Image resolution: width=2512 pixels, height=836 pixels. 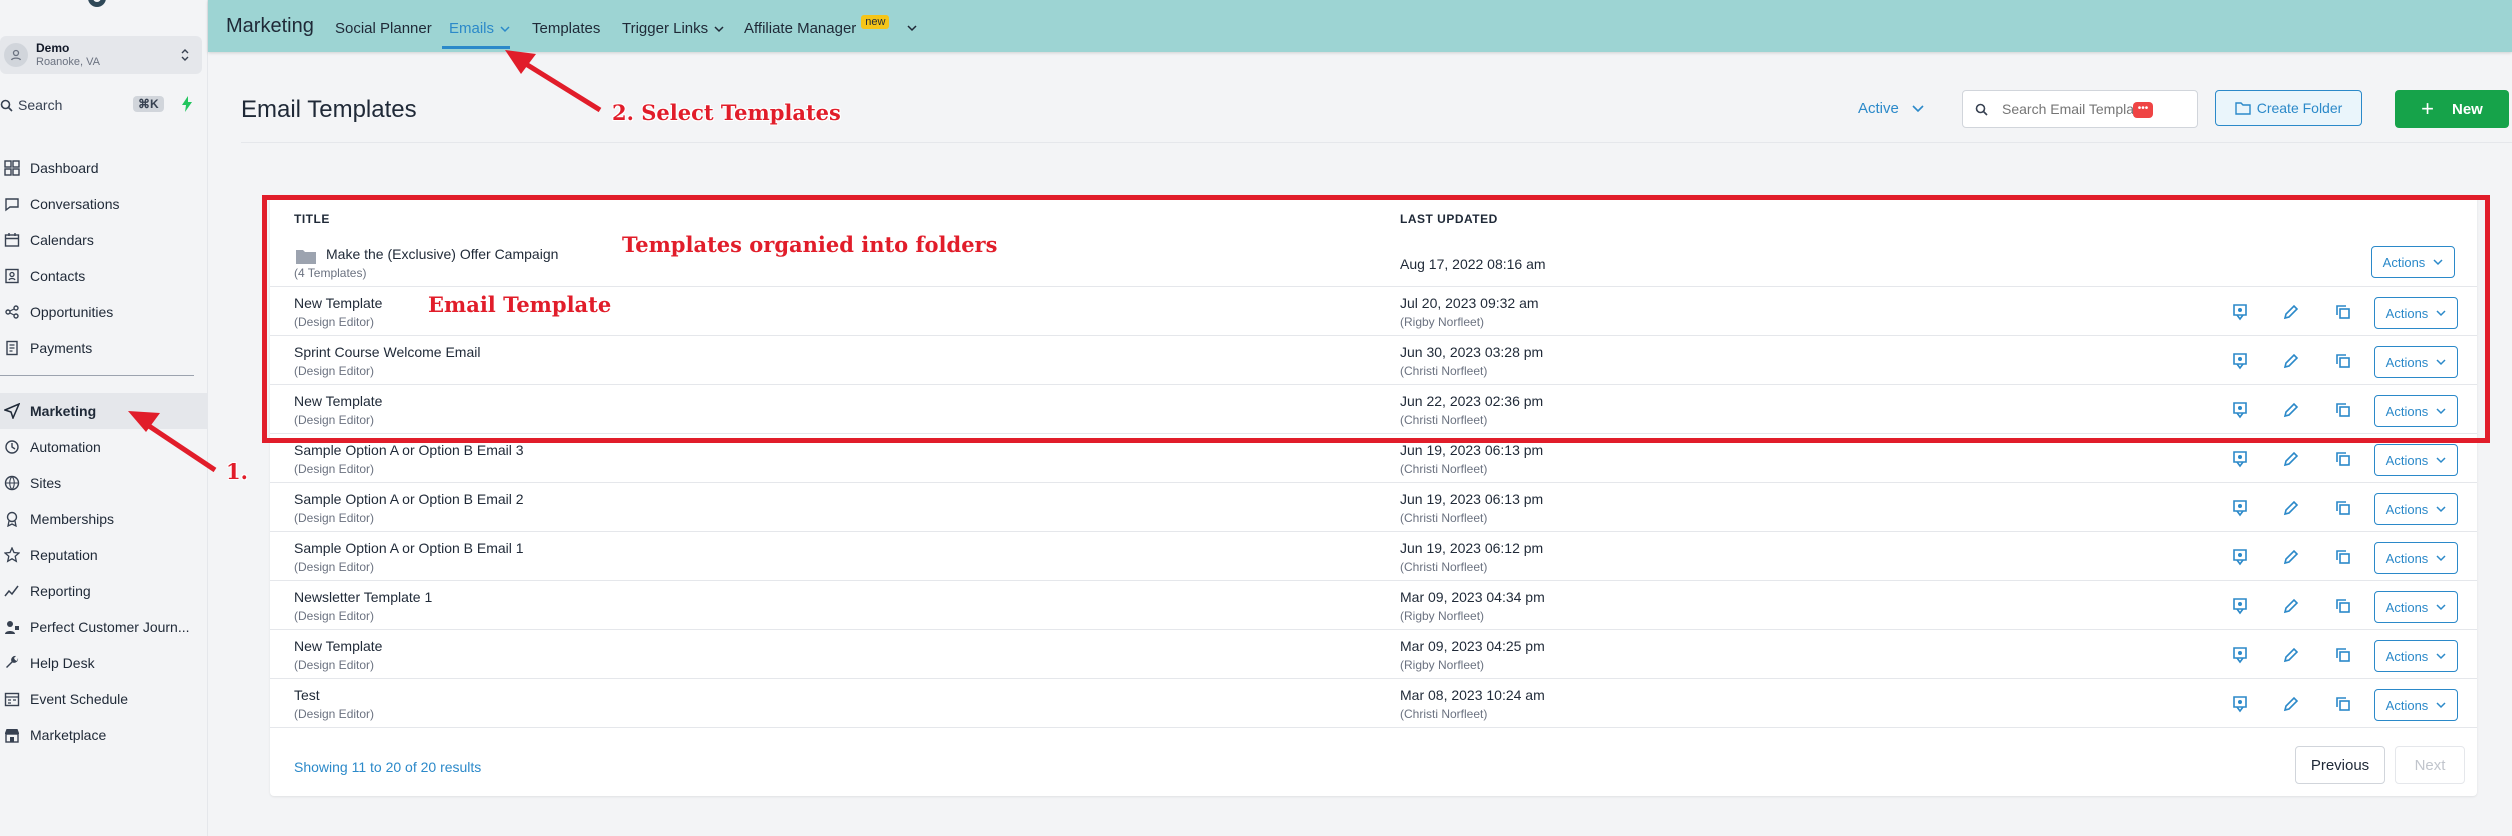 I want to click on sidebar-item-sites: Sites, so click(x=104, y=483).